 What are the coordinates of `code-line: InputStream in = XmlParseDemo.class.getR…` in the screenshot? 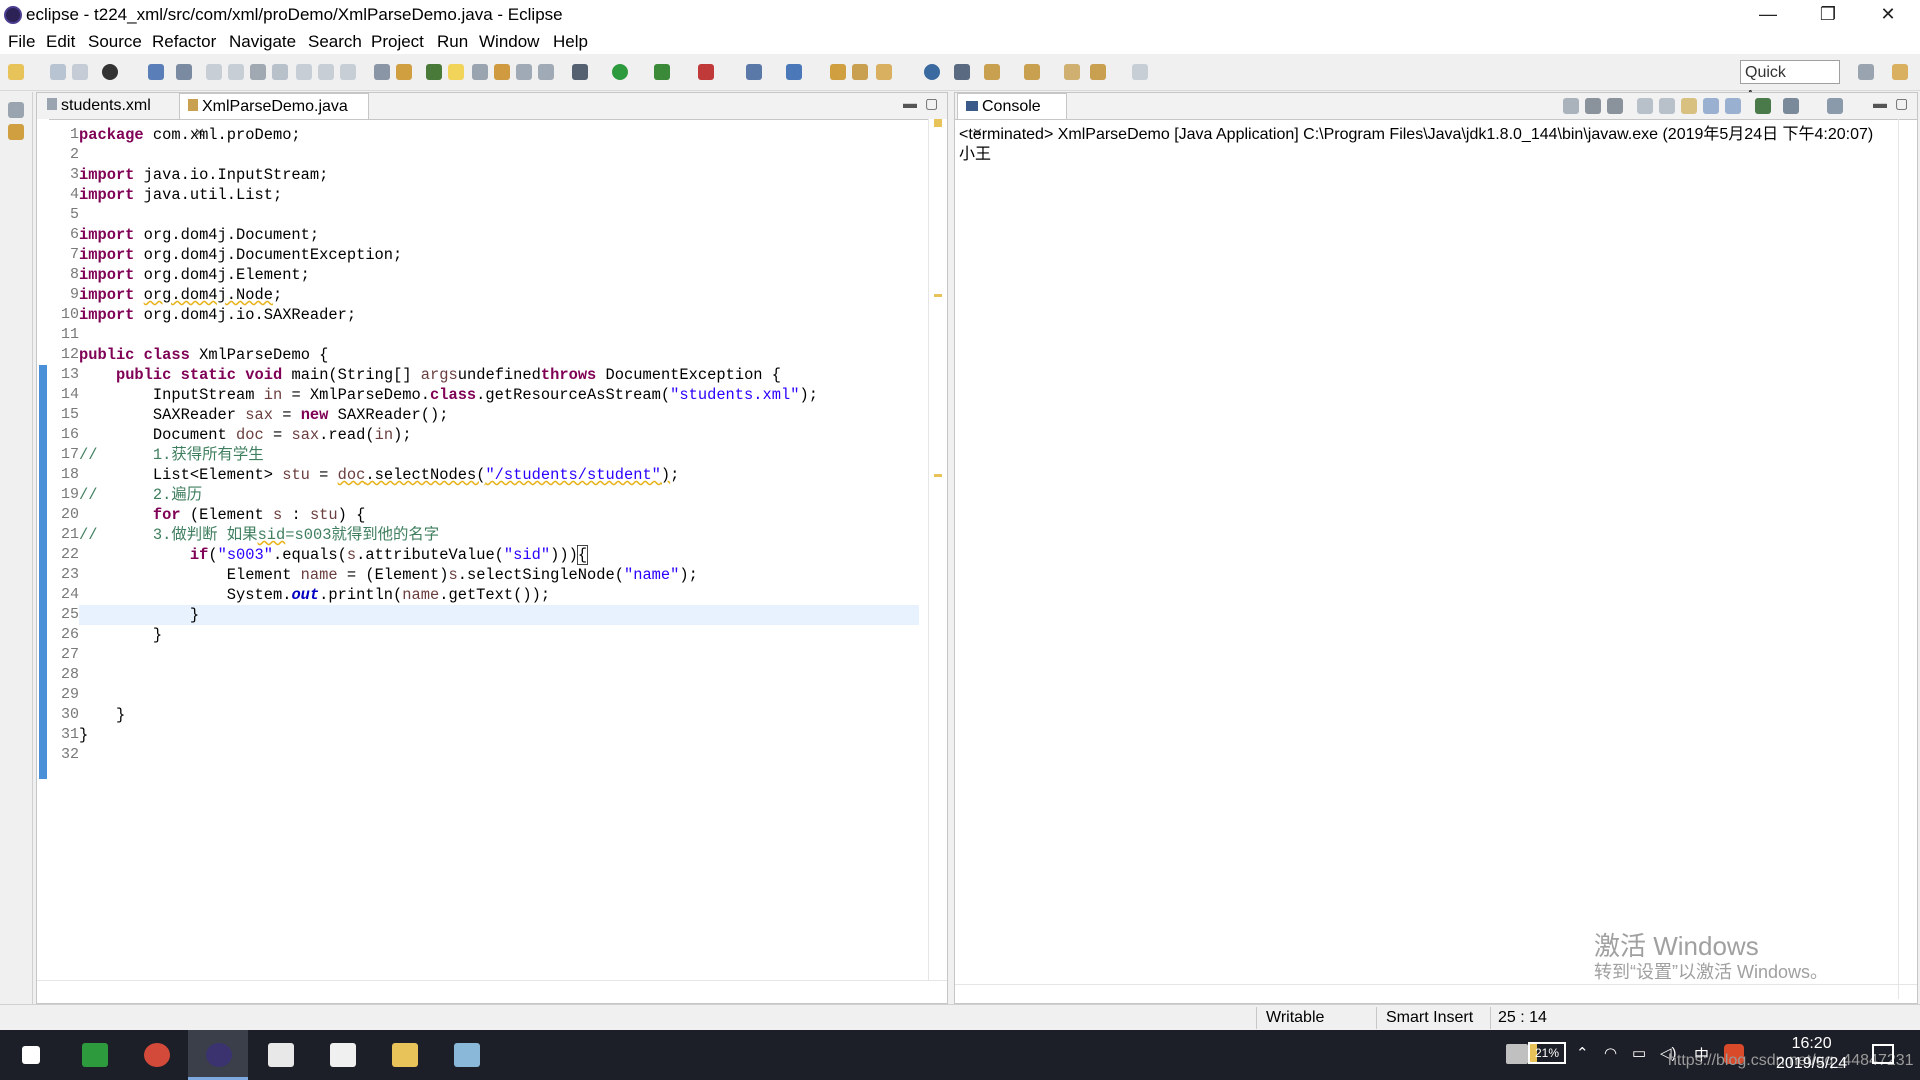 It's located at (499, 395).